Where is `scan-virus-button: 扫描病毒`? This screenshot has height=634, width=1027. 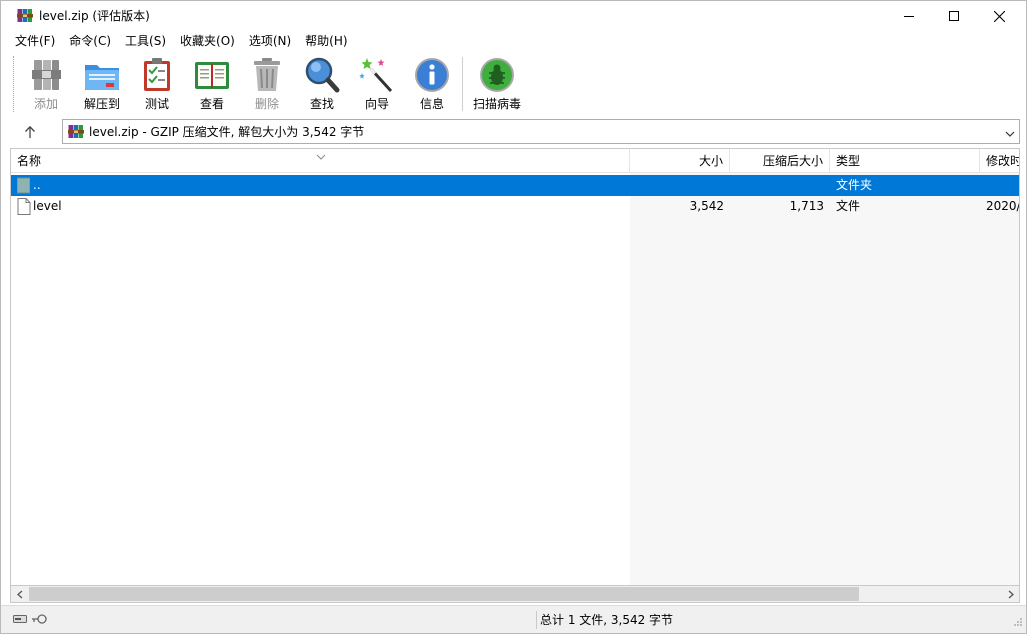 scan-virus-button: 扫描病毒 is located at coordinates (497, 84).